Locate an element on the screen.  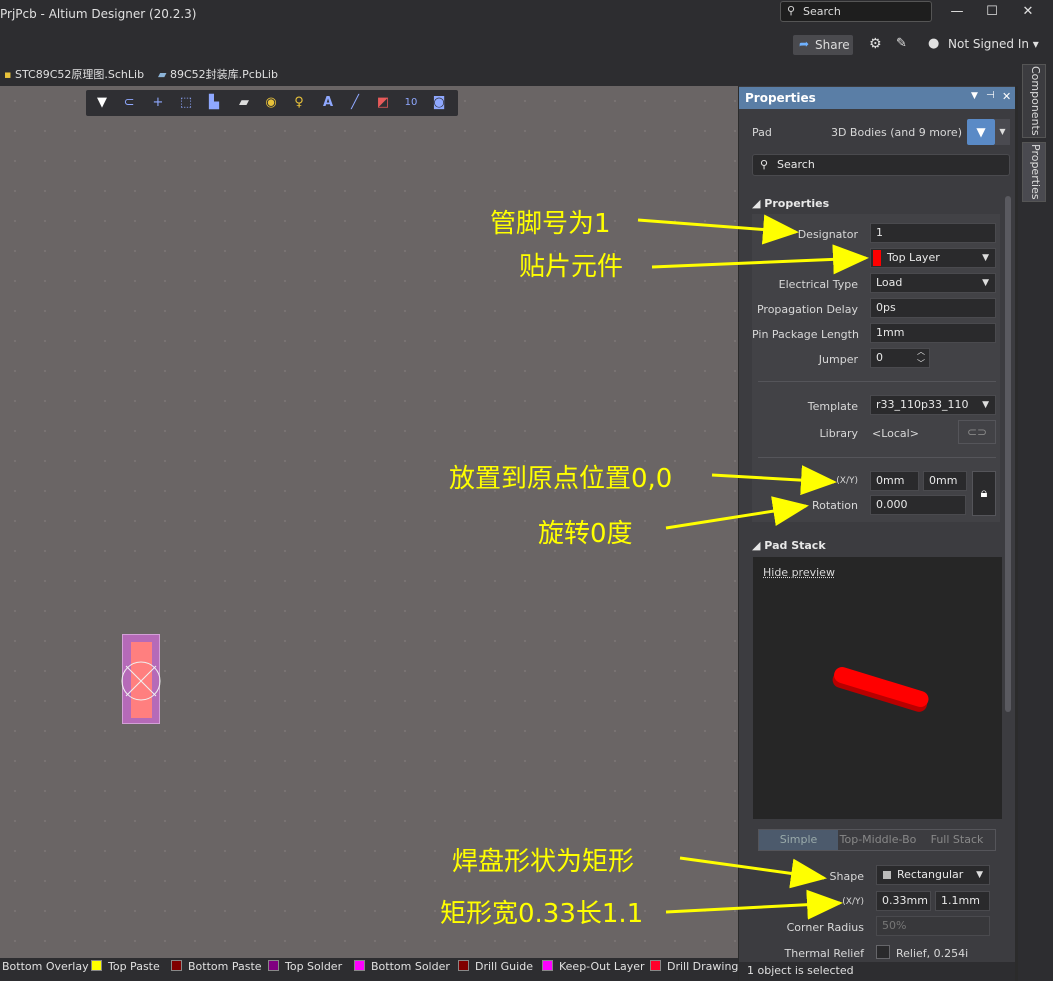
layer-keep-out: Keep-Out Layer is located at coordinates (593, 966).